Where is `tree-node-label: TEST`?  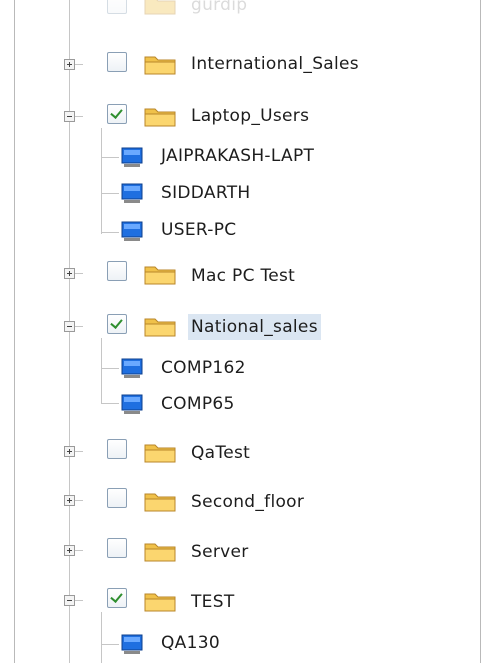 tree-node-label: TEST is located at coordinates (213, 602).